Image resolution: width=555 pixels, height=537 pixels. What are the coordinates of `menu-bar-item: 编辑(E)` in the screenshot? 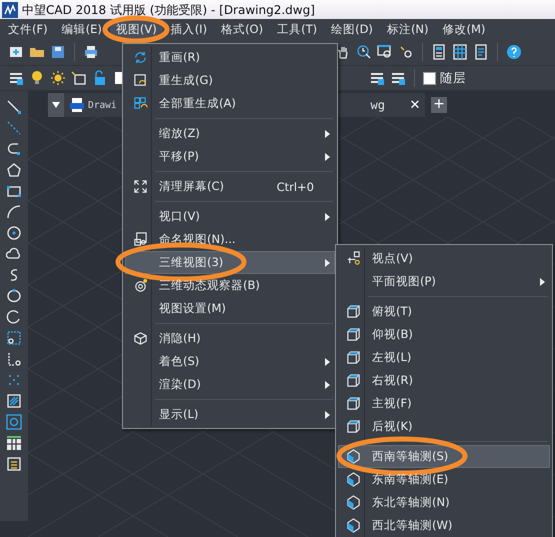 It's located at (82, 29).